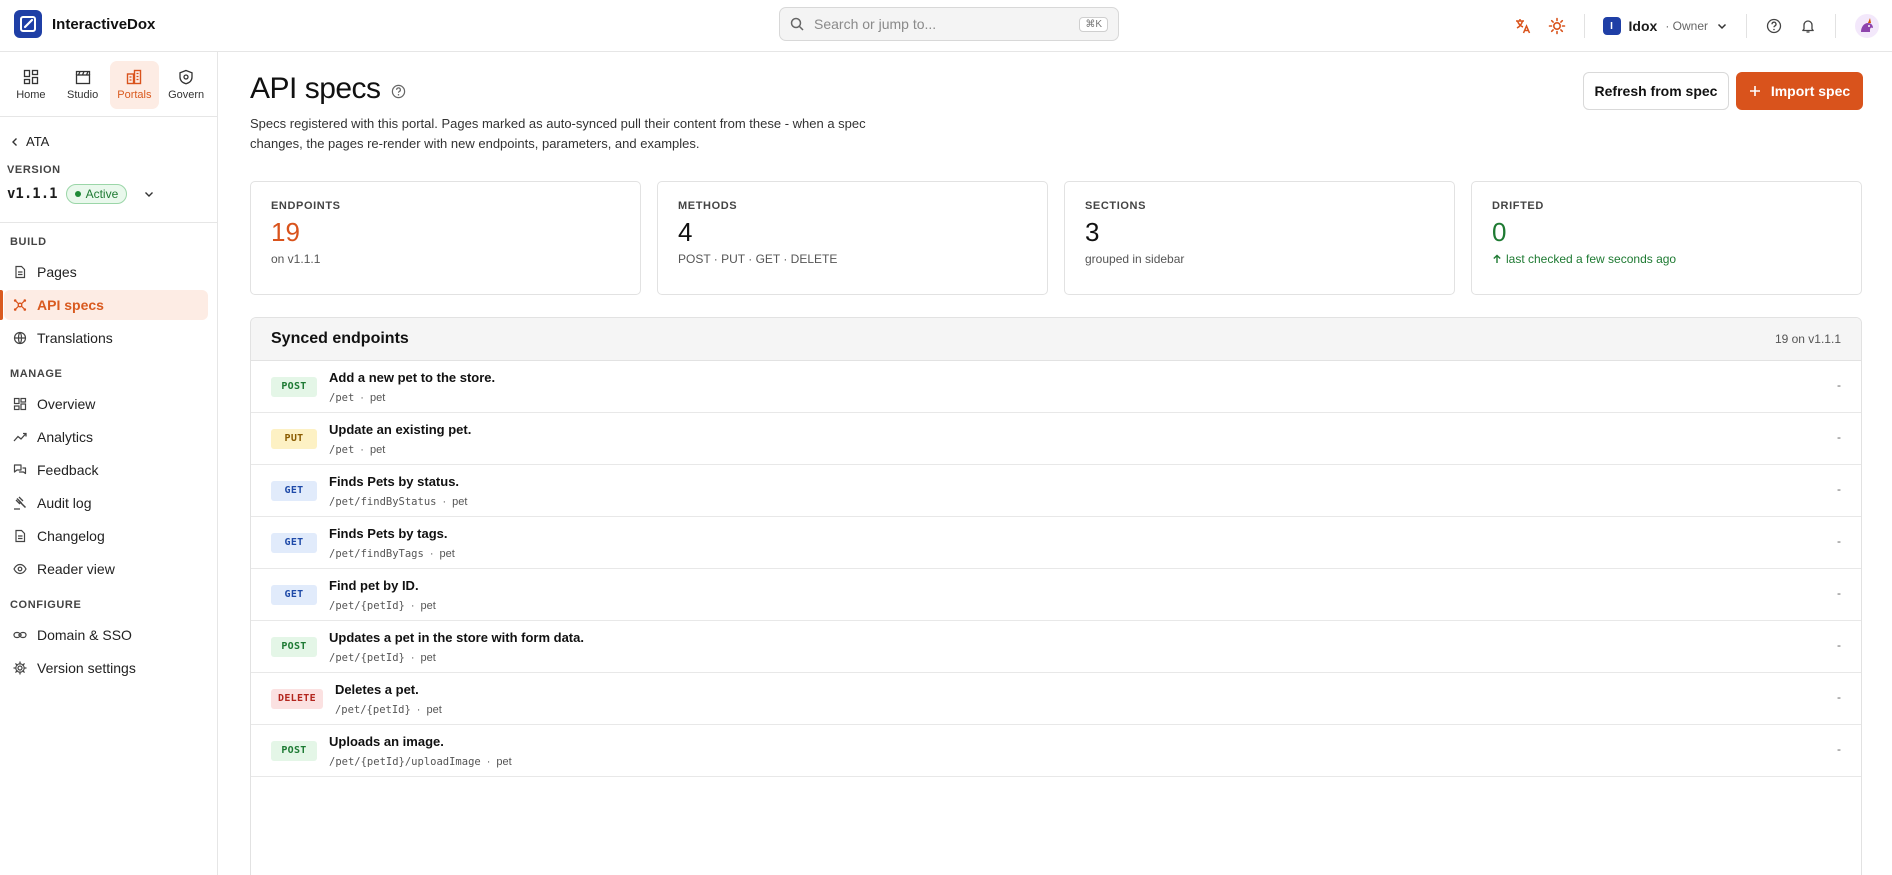 This screenshot has height=875, width=1892. Describe the element at coordinates (1584, 26) in the screenshot. I see `divider` at that location.